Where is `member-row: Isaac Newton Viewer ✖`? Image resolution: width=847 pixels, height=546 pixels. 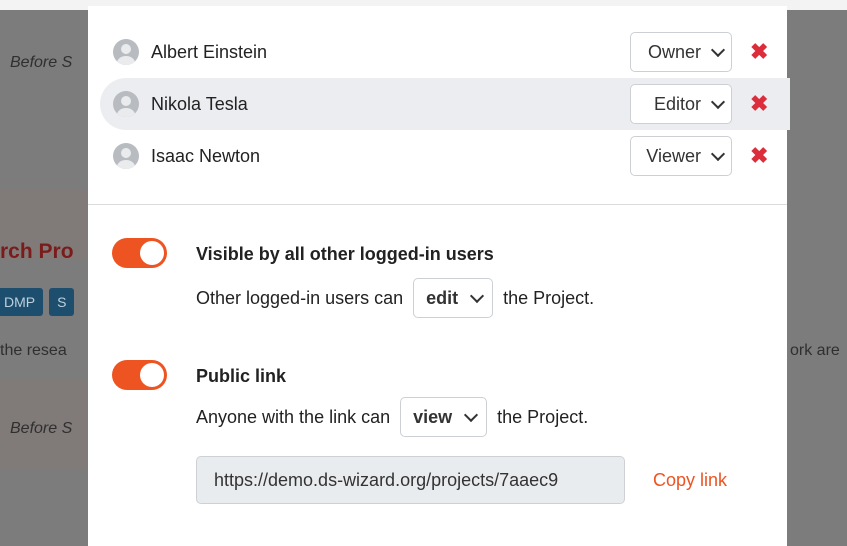
member-row: Isaac Newton Viewer ✖ is located at coordinates (445, 156).